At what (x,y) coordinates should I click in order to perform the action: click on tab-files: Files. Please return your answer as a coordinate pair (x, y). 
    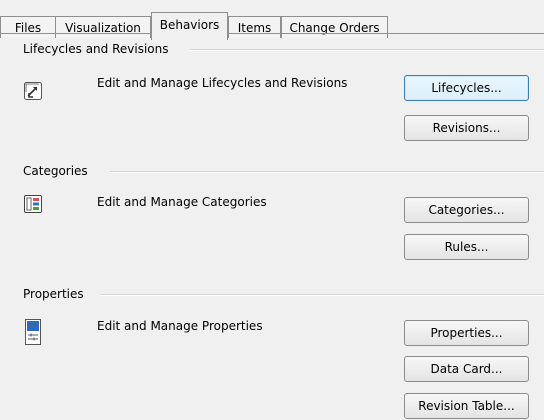
    Looking at the image, I should click on (28, 27).